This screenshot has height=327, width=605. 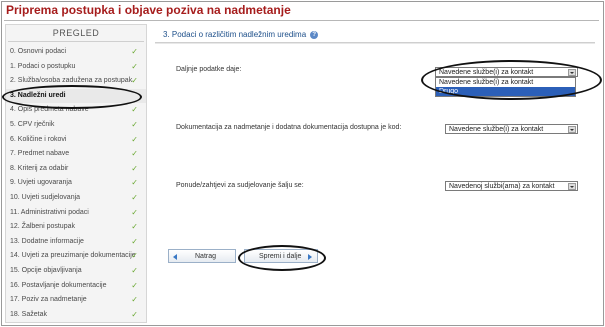 I want to click on sidebar-item-label: 18. Sažetak, so click(x=28, y=314).